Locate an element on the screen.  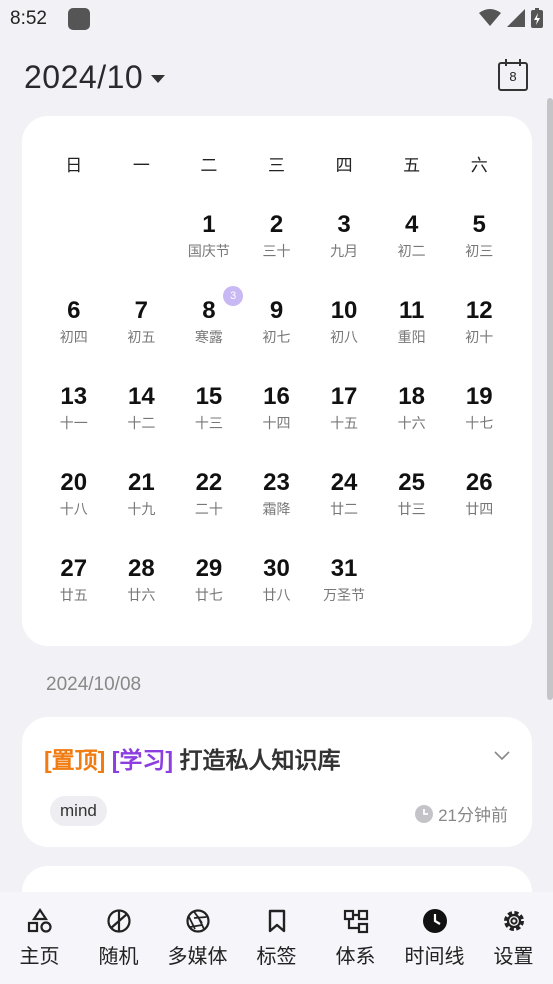
chevron-down-icon is located at coordinates (502, 756).